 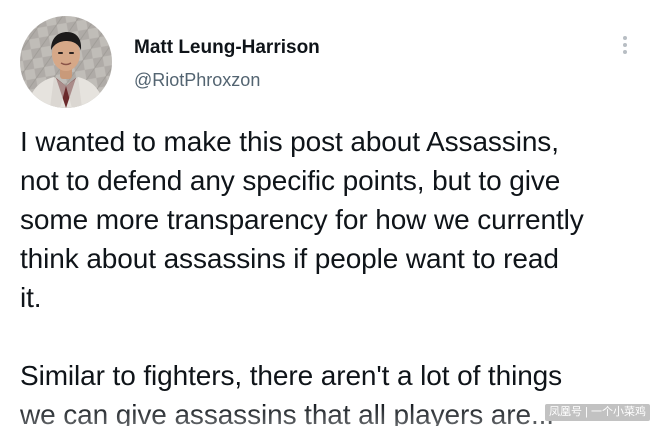 I want to click on author-block: Matt Leung-Harrison @RiotPhroxzon, so click(x=227, y=63).